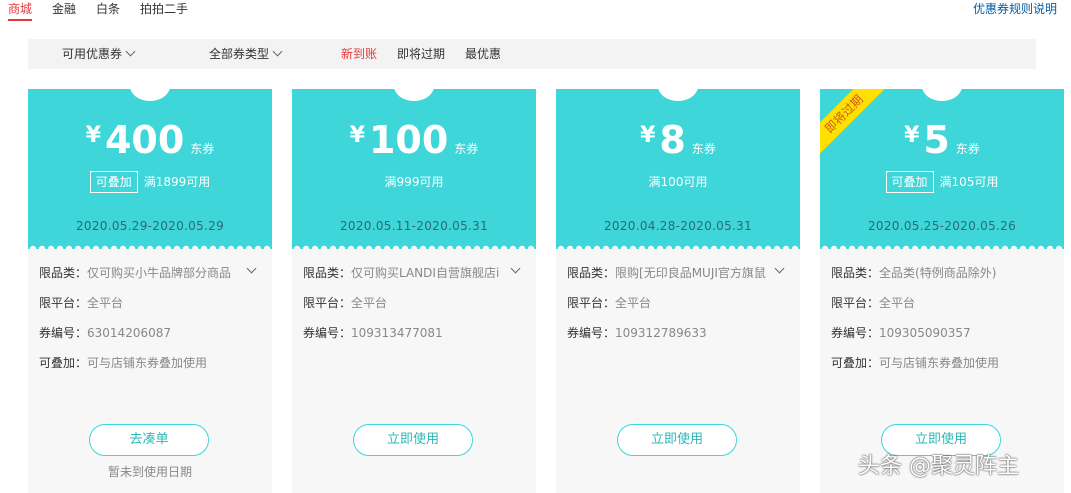 Image resolution: width=1071 pixels, height=493 pixels. I want to click on detail-value: 109313477081, so click(397, 333).